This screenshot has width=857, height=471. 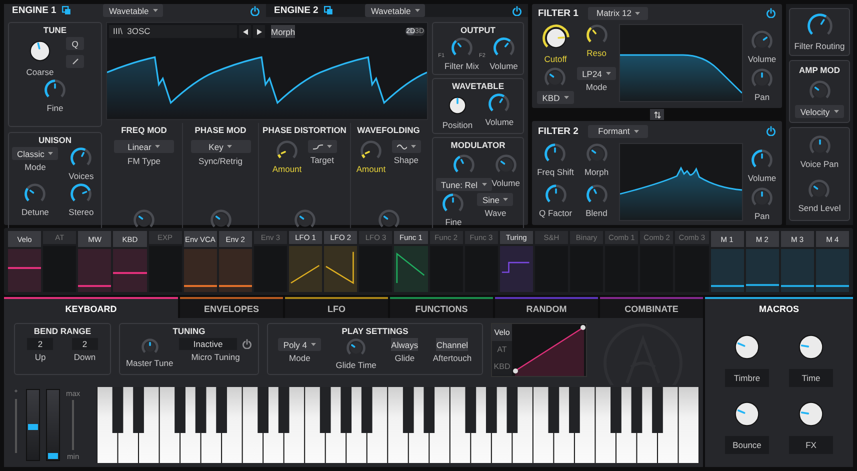 I want to click on dropdown: Linear, so click(x=144, y=146).